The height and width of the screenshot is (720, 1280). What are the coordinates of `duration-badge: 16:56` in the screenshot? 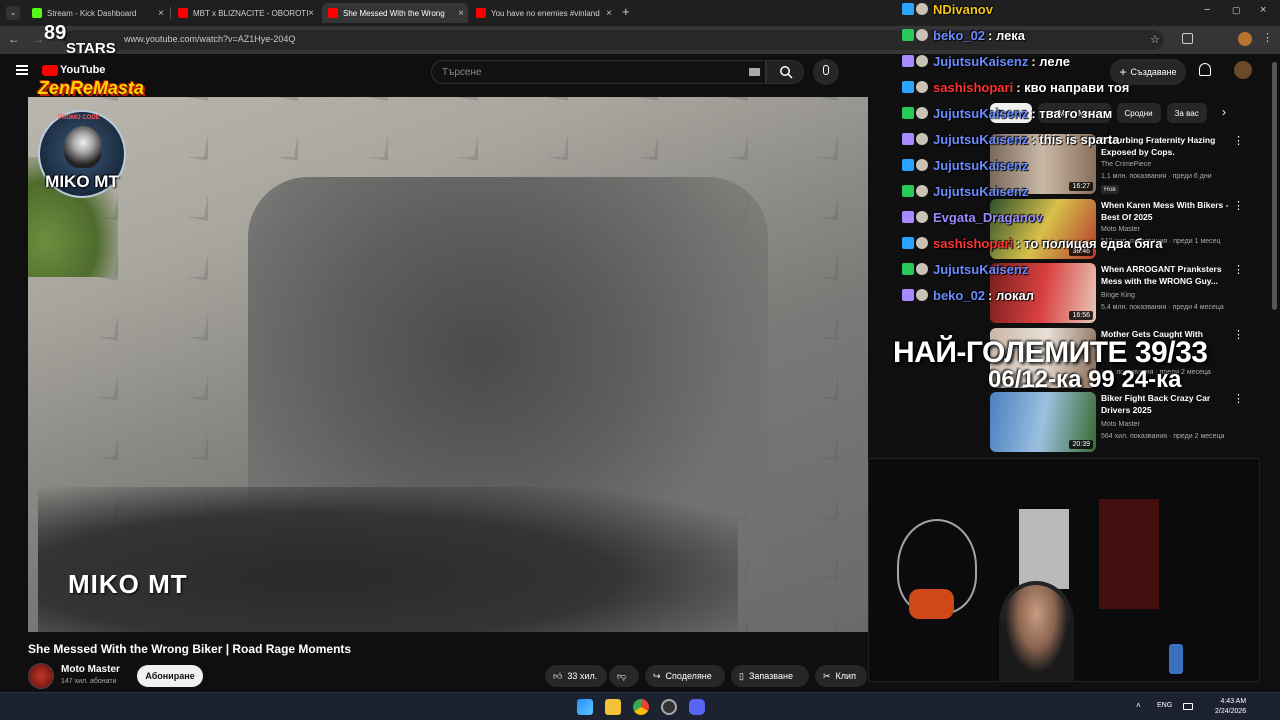 It's located at (1081, 315).